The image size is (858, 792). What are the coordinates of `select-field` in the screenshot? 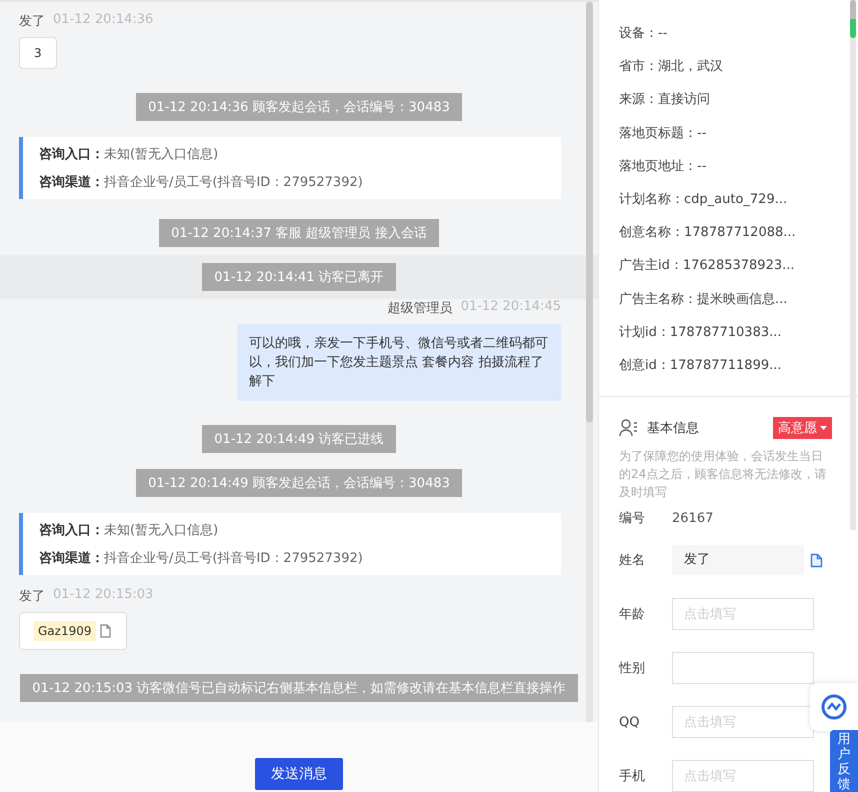 It's located at (743, 668).